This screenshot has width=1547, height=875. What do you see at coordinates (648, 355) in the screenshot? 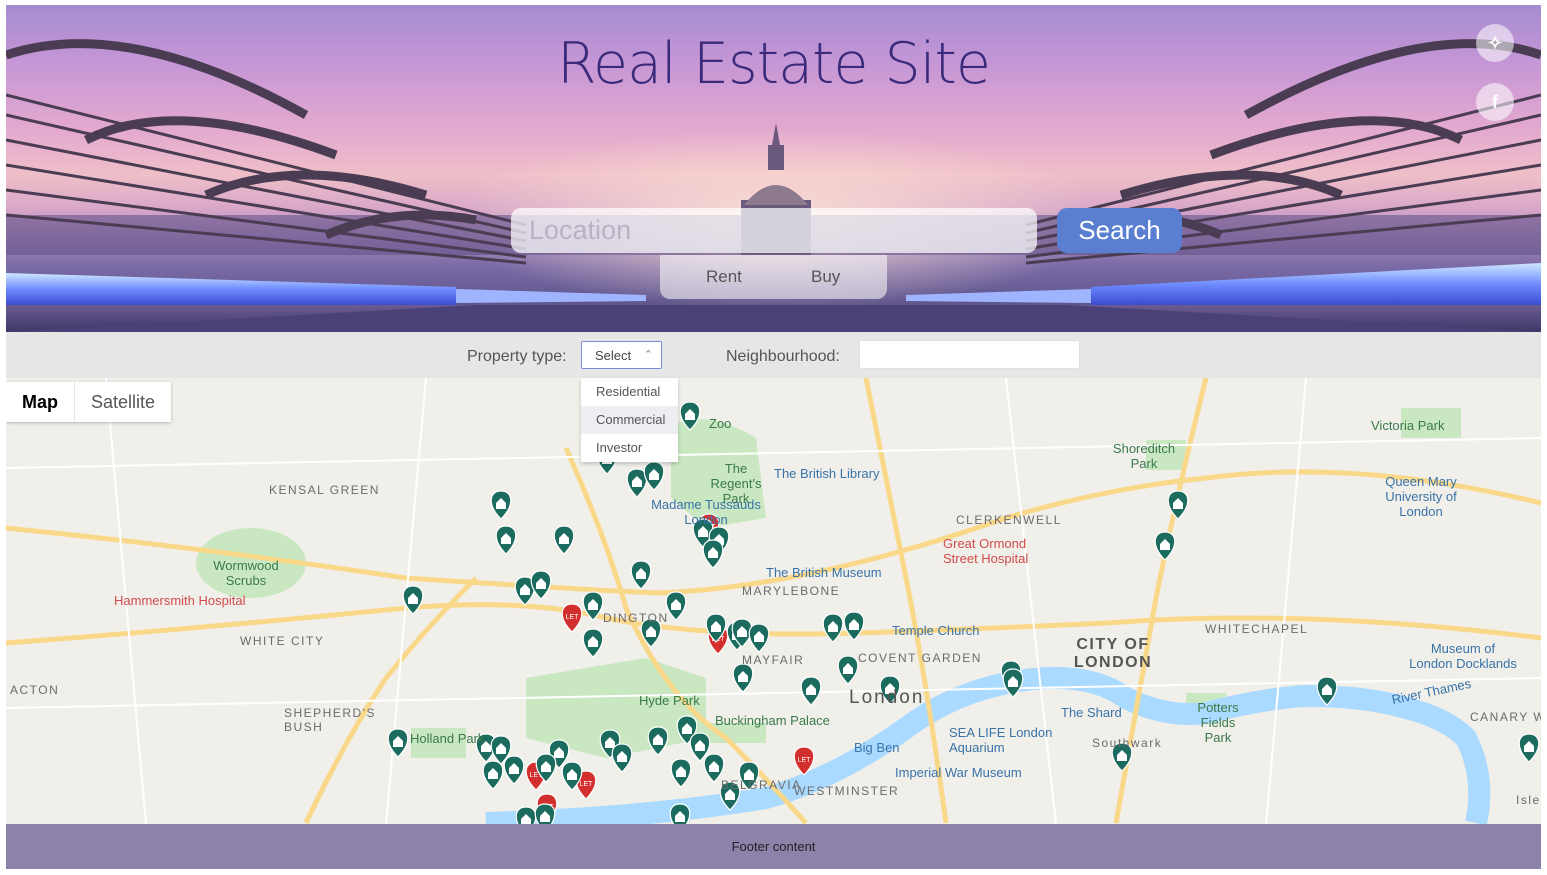
I see `chevron-up-icon: ⌃` at bounding box center [648, 355].